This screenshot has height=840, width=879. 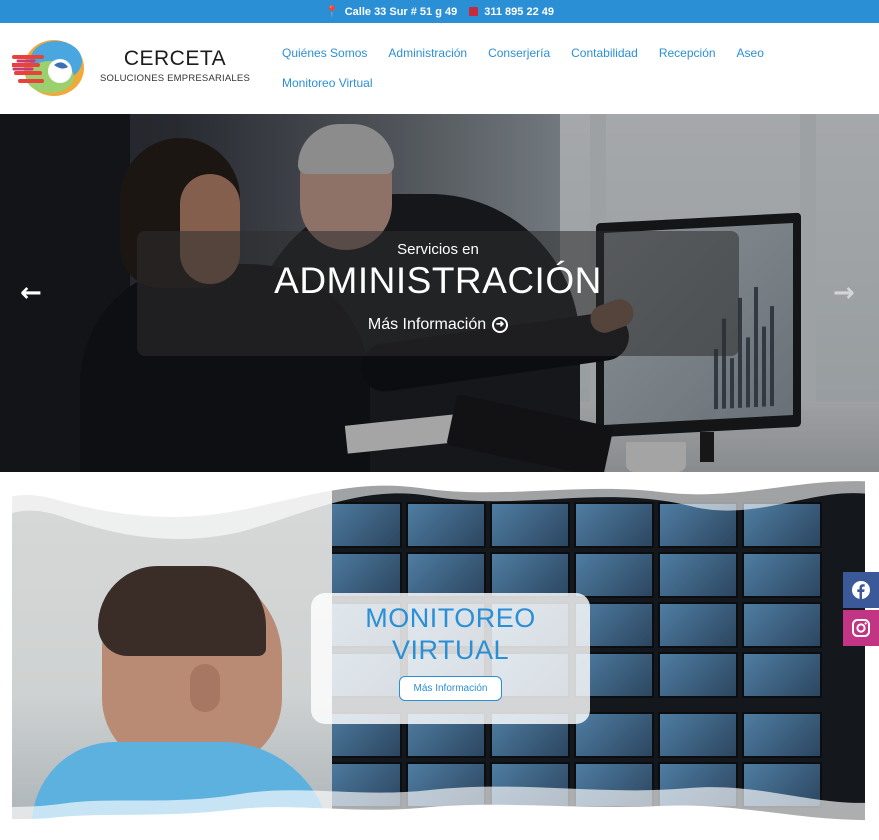 I want to click on hero-title: ADMINISTRACIÓN, so click(x=438, y=280).